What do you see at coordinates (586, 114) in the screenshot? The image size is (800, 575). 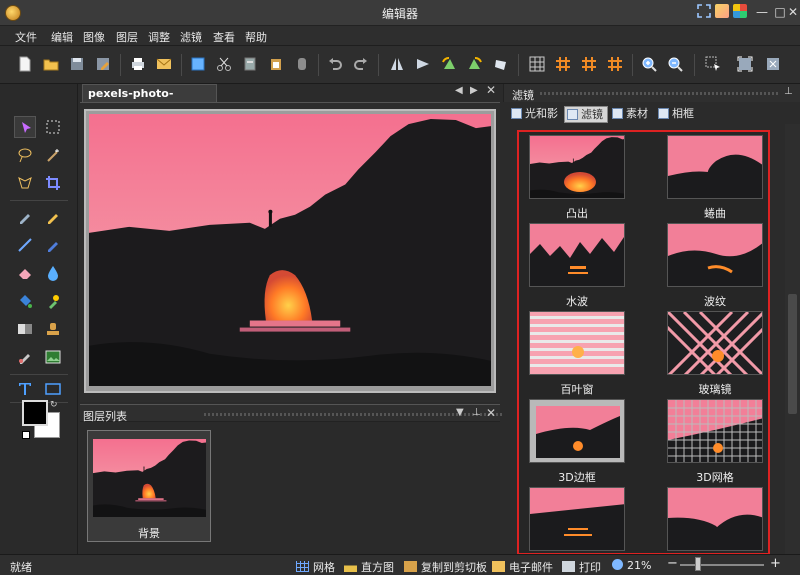 I see `tab-filters: 滤镜` at bounding box center [586, 114].